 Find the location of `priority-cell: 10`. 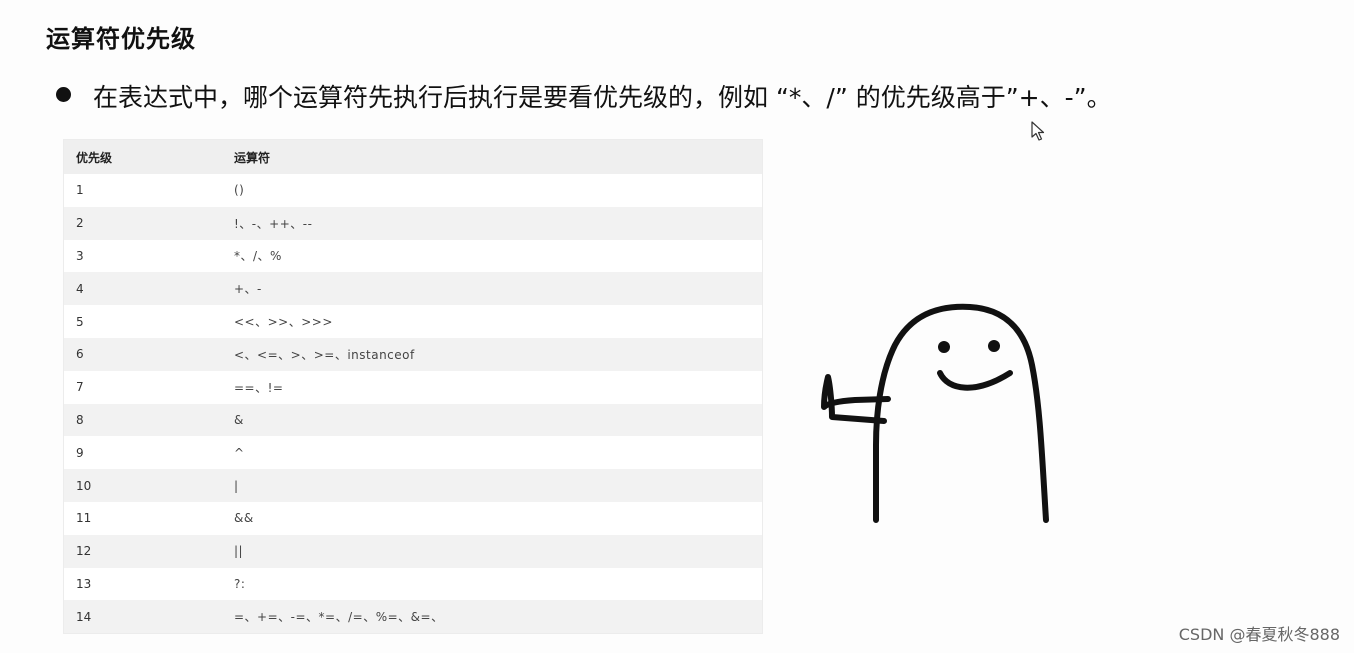

priority-cell: 10 is located at coordinates (143, 485).